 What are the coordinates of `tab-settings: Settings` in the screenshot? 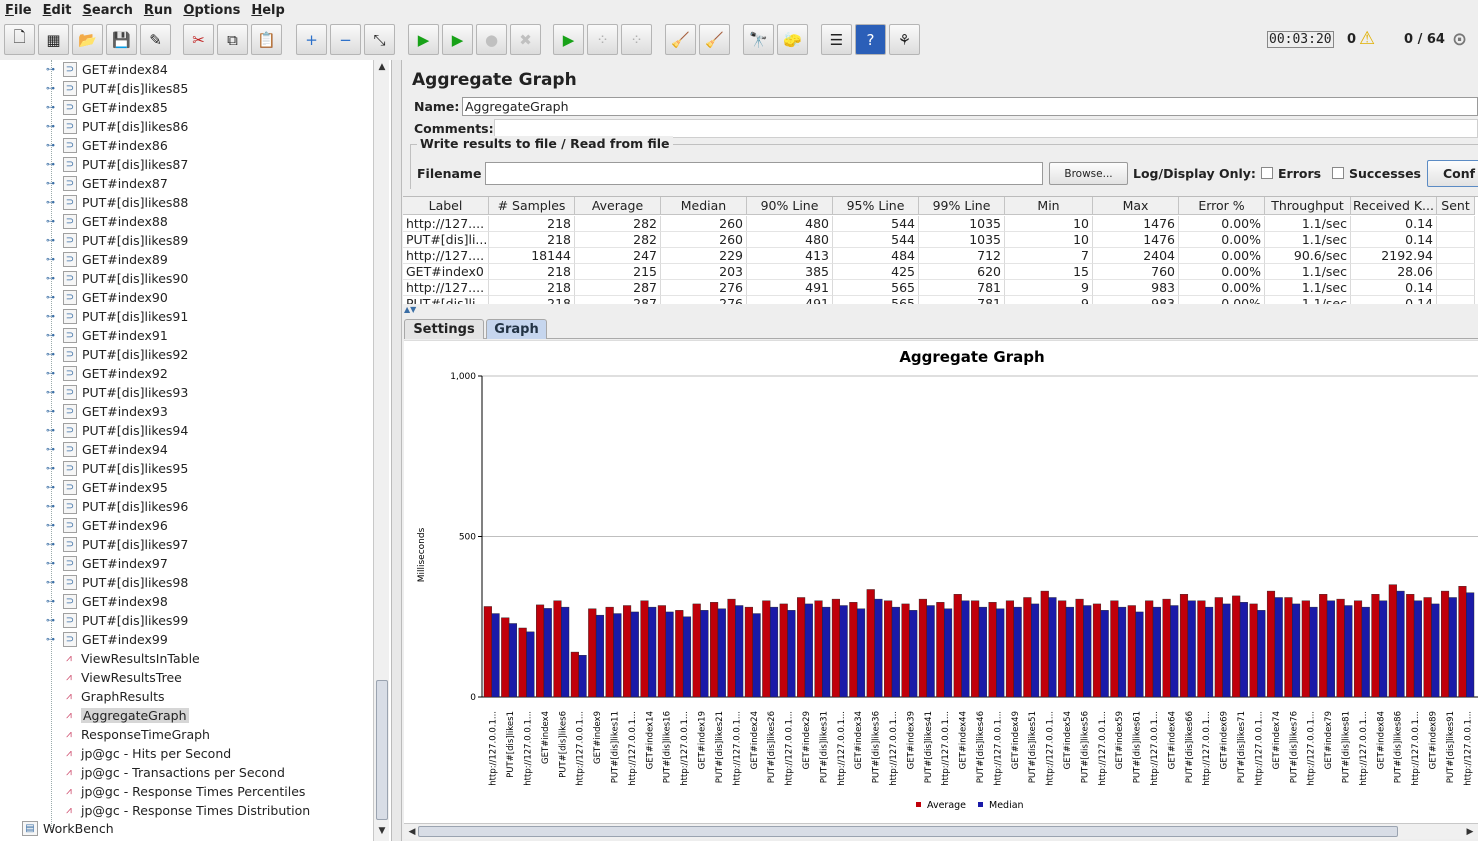 It's located at (444, 329).